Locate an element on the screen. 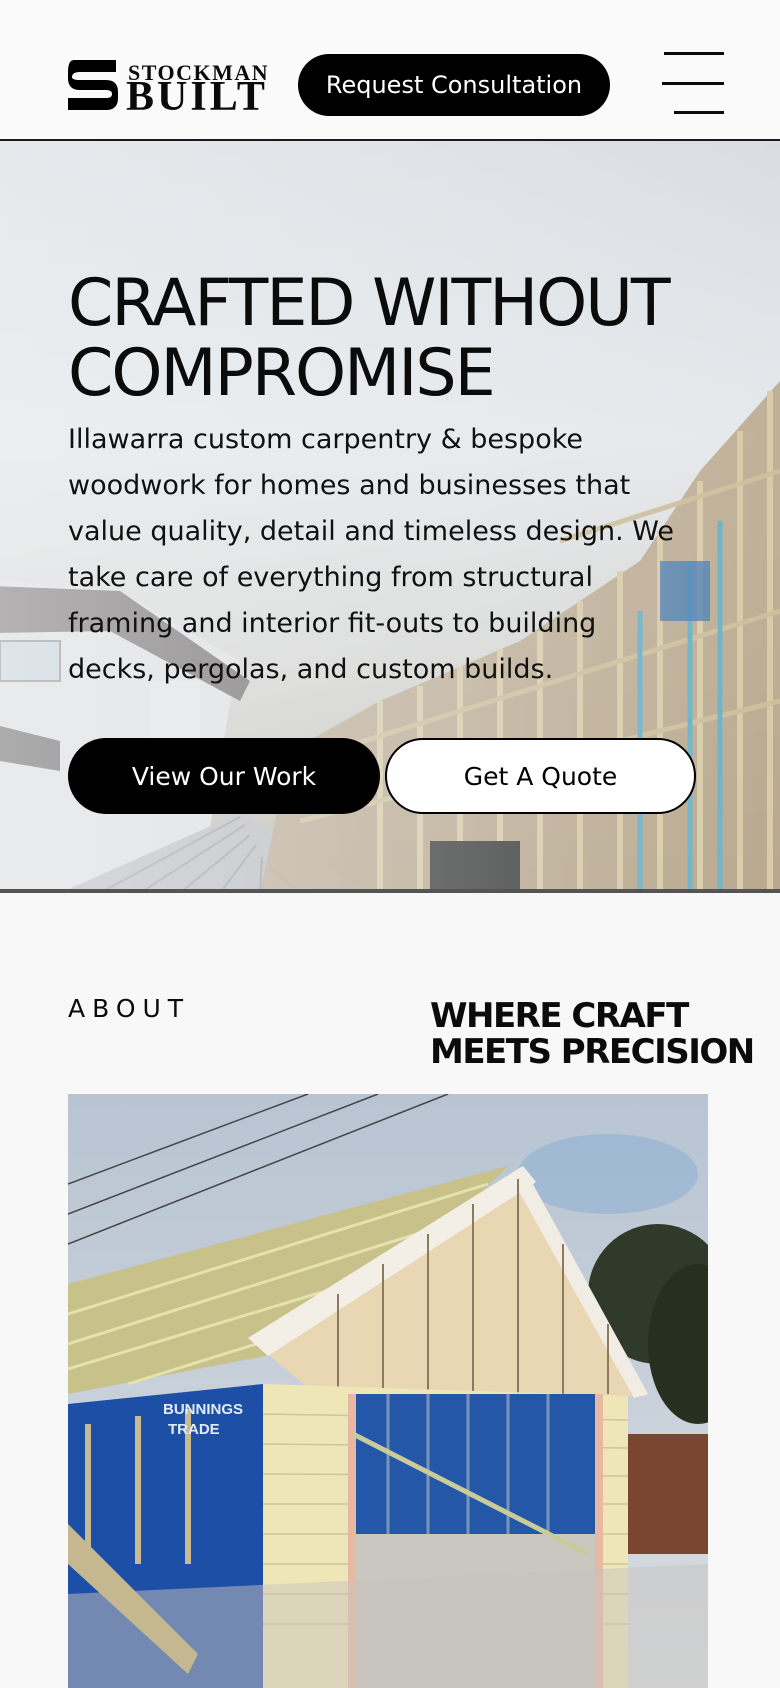 This screenshot has width=780, height=1688. signage-text-graphic: BUNNINGS is located at coordinates (203, 1409).